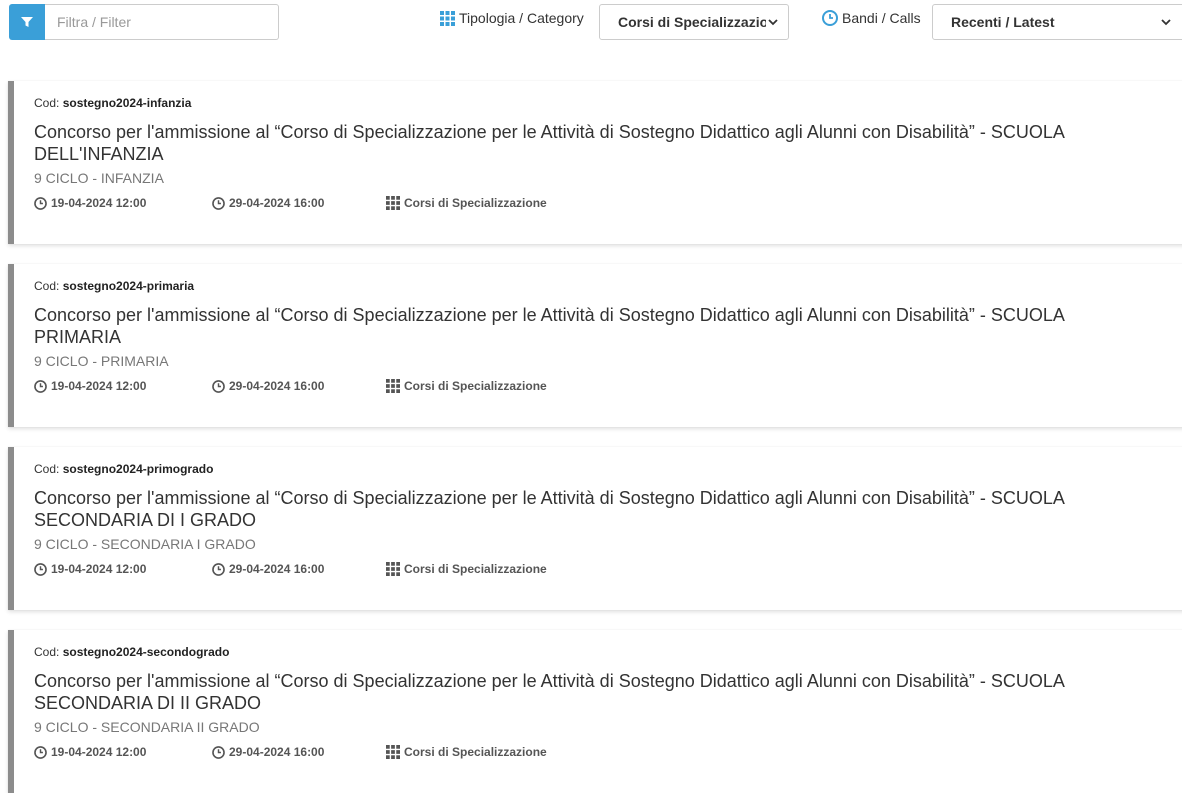 The height and width of the screenshot is (793, 1182). I want to click on call-subtitle: 9 CICLO - PRIMARIA, so click(101, 361).